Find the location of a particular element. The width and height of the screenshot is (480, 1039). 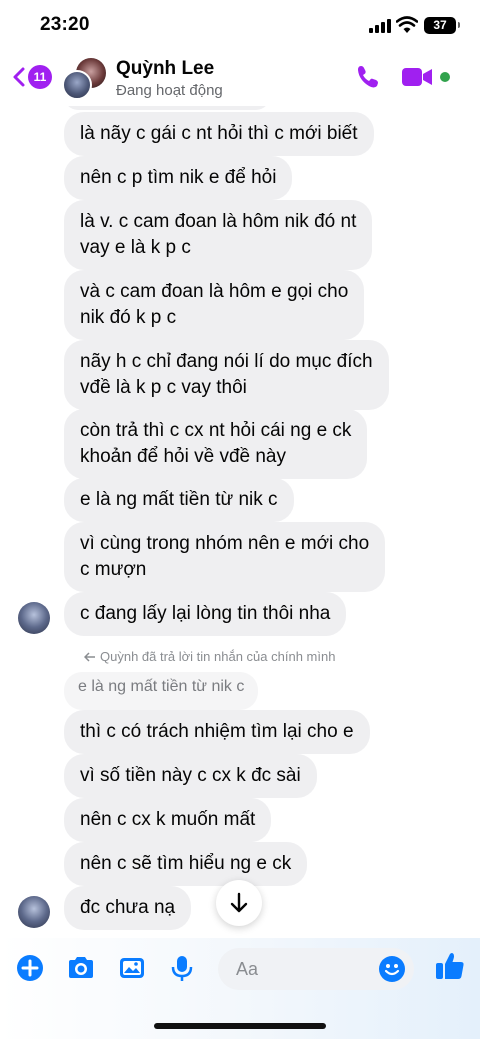

active-status: Đang hoạt động is located at coordinates (169, 90).